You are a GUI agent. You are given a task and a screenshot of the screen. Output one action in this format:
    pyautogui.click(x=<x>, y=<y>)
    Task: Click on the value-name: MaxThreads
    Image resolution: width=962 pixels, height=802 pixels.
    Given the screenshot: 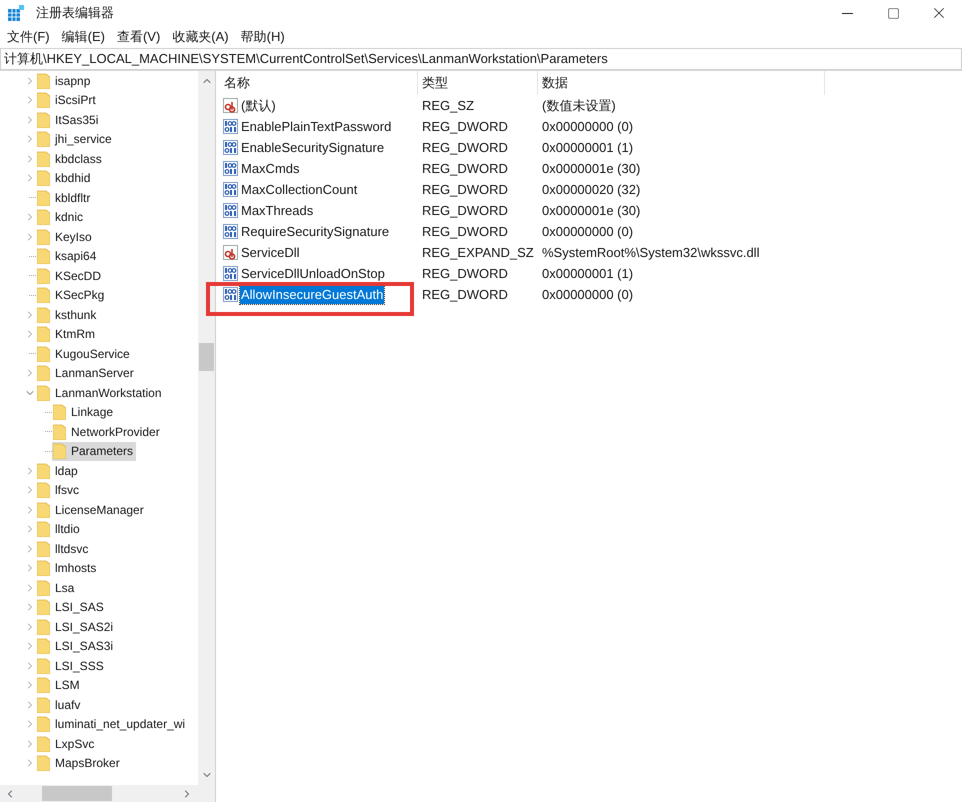 What is the action you would take?
    pyautogui.click(x=277, y=210)
    